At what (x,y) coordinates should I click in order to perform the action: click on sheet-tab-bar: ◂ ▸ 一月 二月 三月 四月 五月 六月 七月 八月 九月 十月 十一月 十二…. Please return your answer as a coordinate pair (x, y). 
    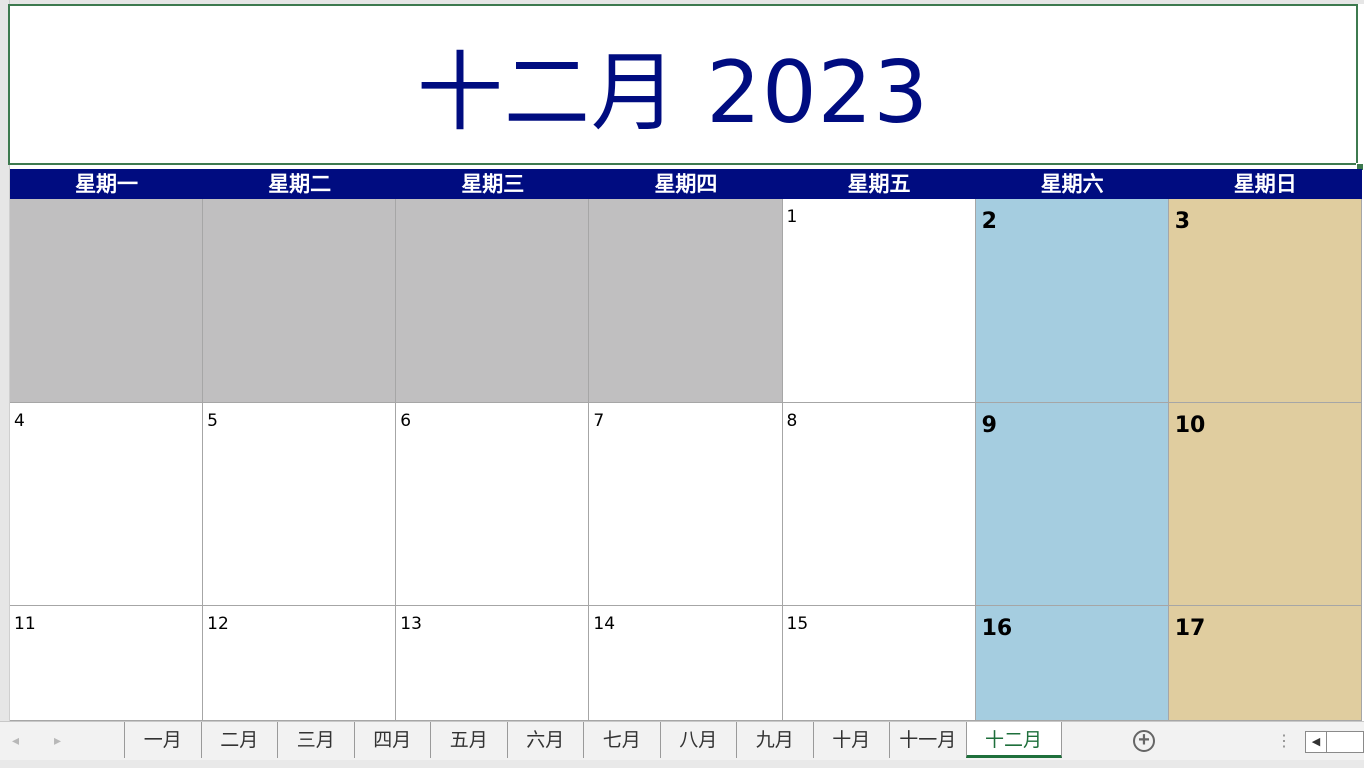
    Looking at the image, I should click on (682, 740).